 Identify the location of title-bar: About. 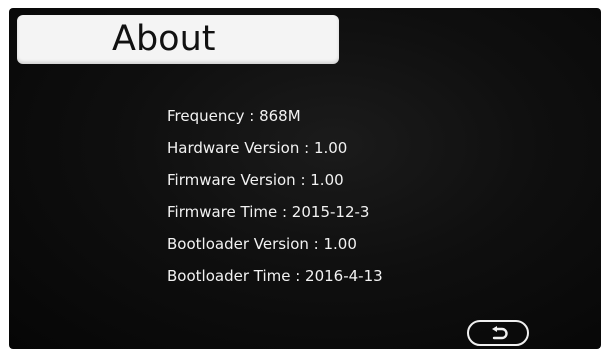
(178, 39).